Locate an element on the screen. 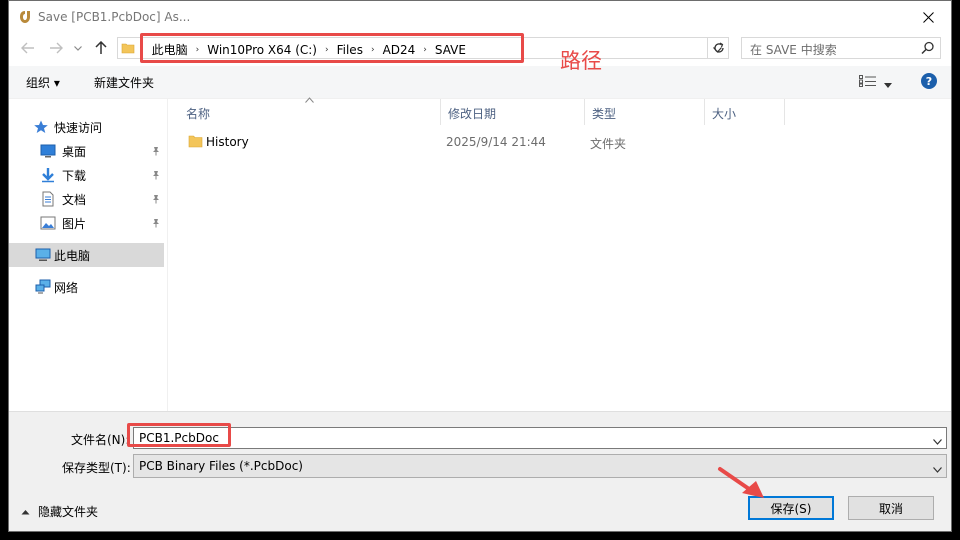  sidebar-item: 桌面 is located at coordinates (86, 151).